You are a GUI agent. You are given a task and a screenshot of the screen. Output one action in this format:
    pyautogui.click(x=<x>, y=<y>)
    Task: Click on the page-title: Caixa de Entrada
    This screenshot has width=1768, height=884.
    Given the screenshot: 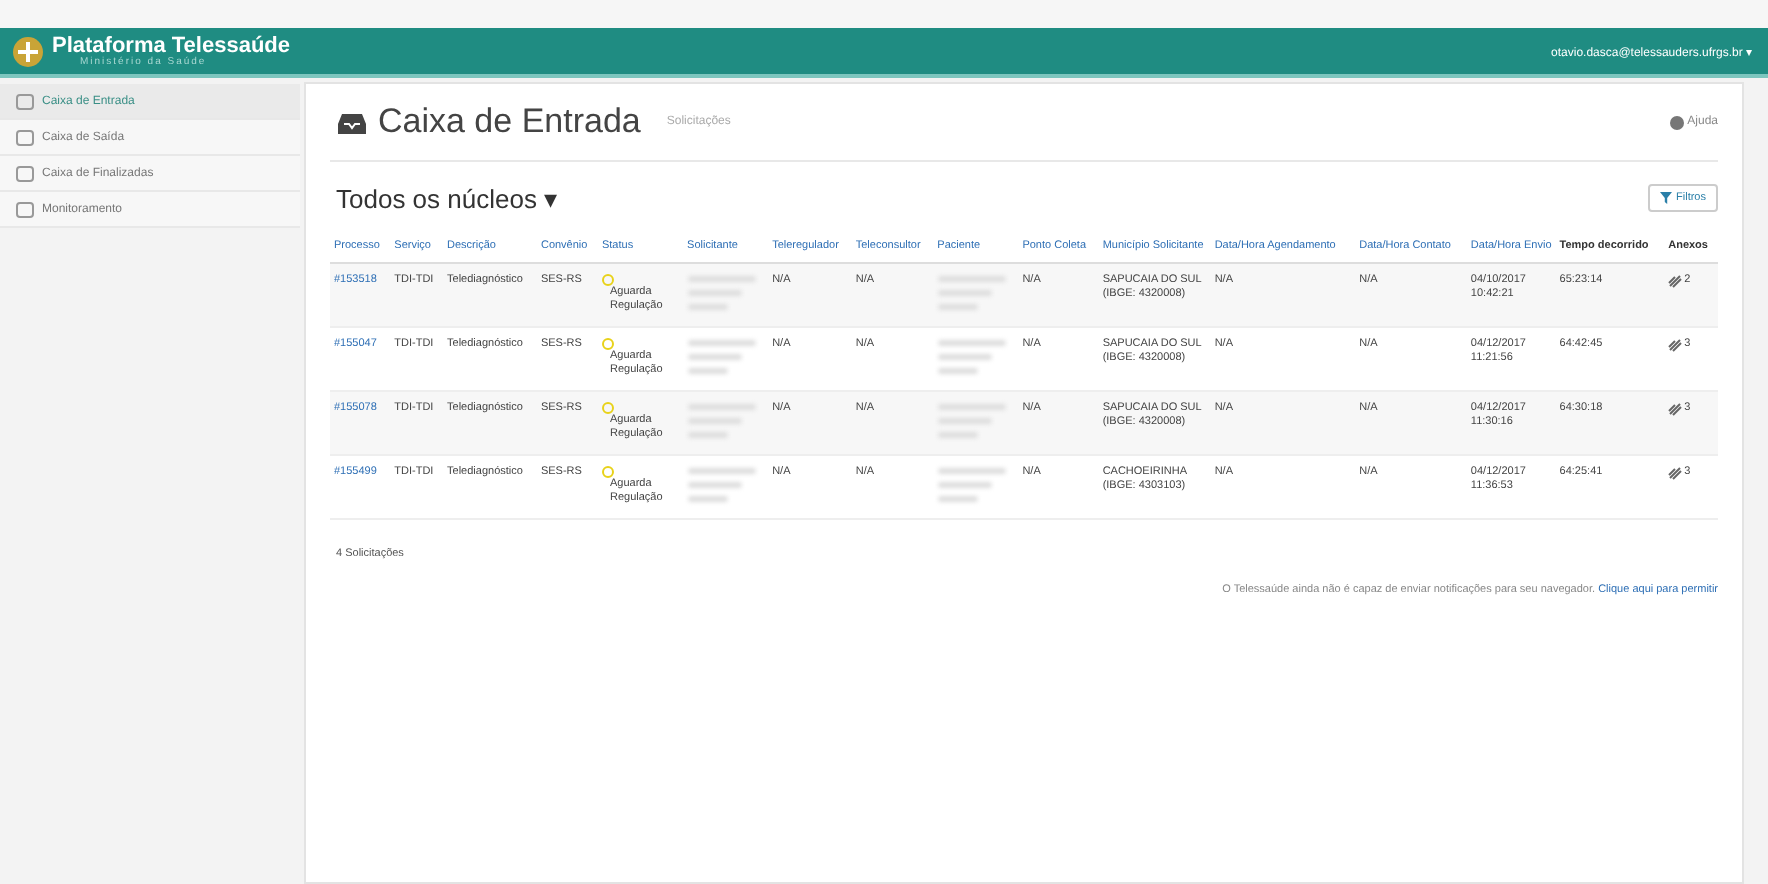 What is the action you would take?
    pyautogui.click(x=509, y=122)
    